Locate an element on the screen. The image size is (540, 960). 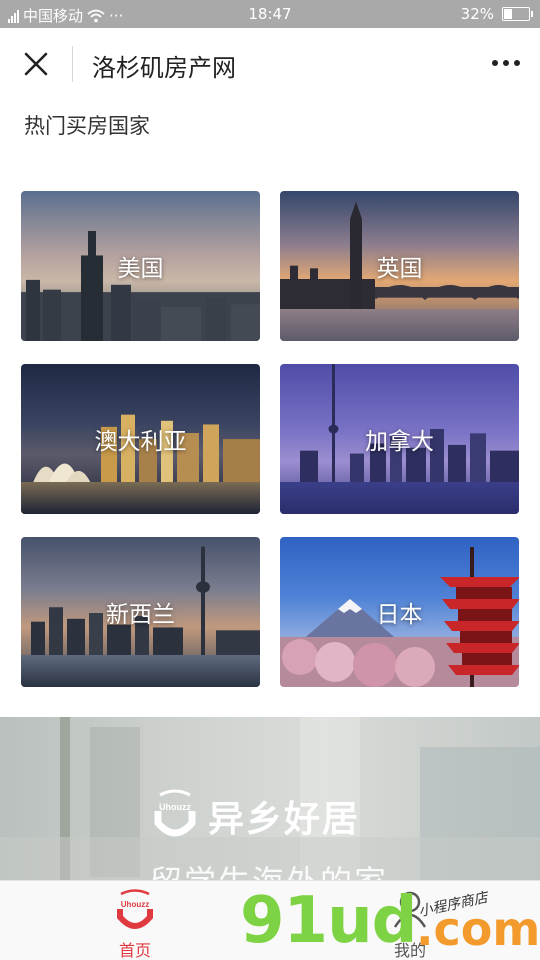
close-icon is located at coordinates (36, 64).